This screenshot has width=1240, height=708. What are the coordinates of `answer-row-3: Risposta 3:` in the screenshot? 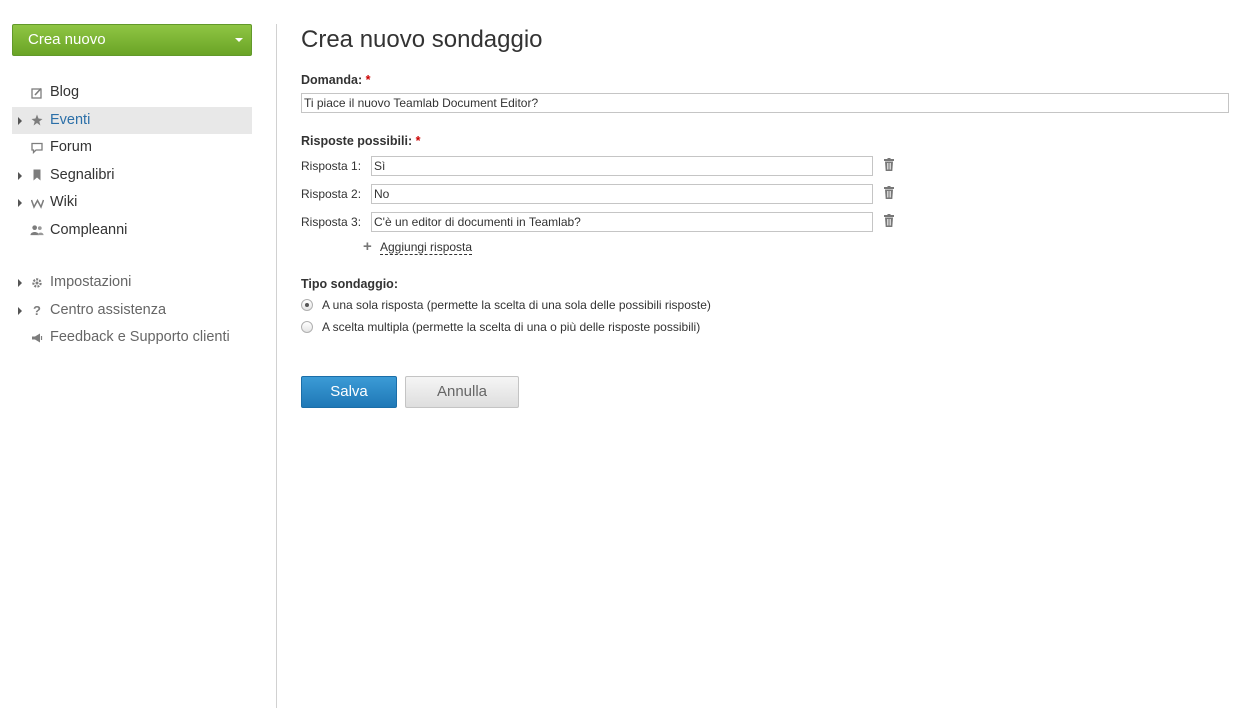 It's located at (601, 222).